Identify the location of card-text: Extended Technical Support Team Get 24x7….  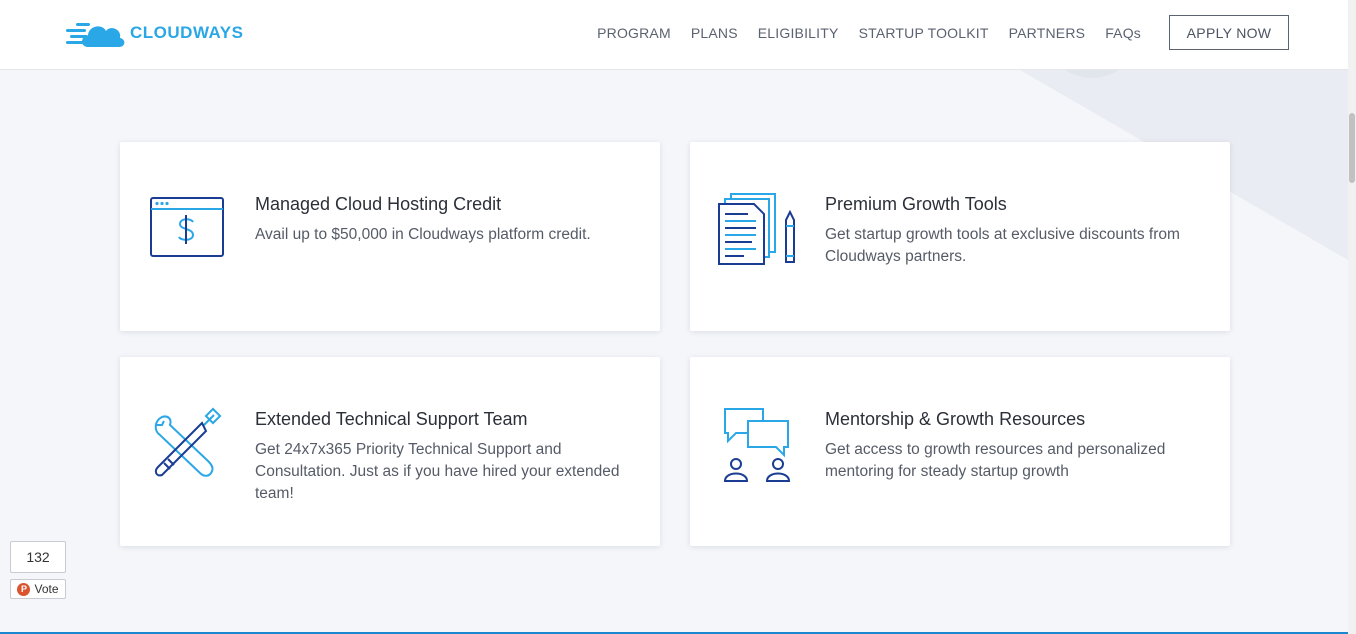
(445, 457).